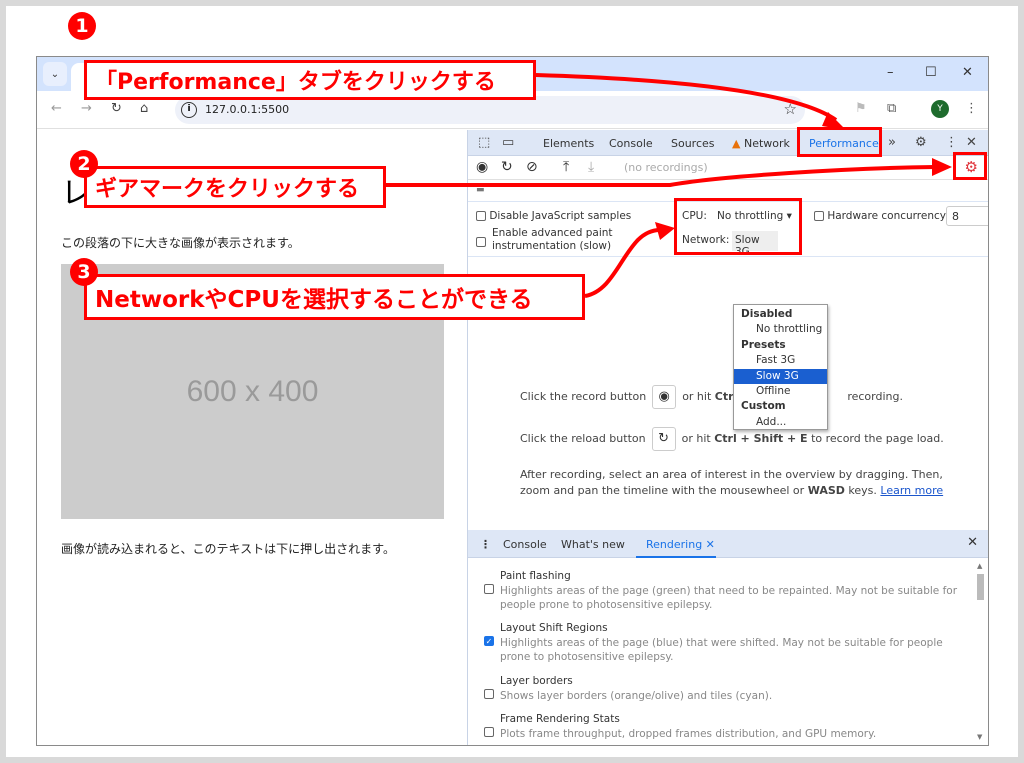 The width and height of the screenshot is (1024, 763). What do you see at coordinates (980, 651) in the screenshot?
I see `rendering-scrollbar: ▲ ▼` at bounding box center [980, 651].